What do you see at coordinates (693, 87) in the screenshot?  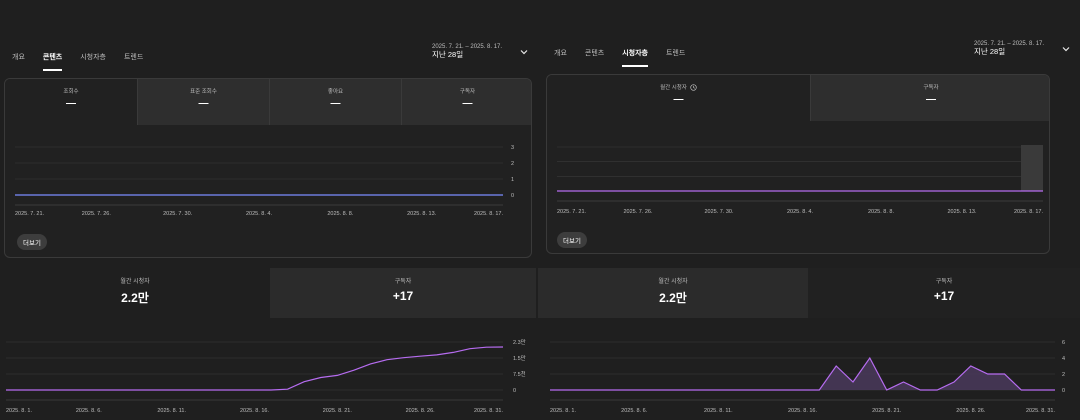 I see `clock-icon` at bounding box center [693, 87].